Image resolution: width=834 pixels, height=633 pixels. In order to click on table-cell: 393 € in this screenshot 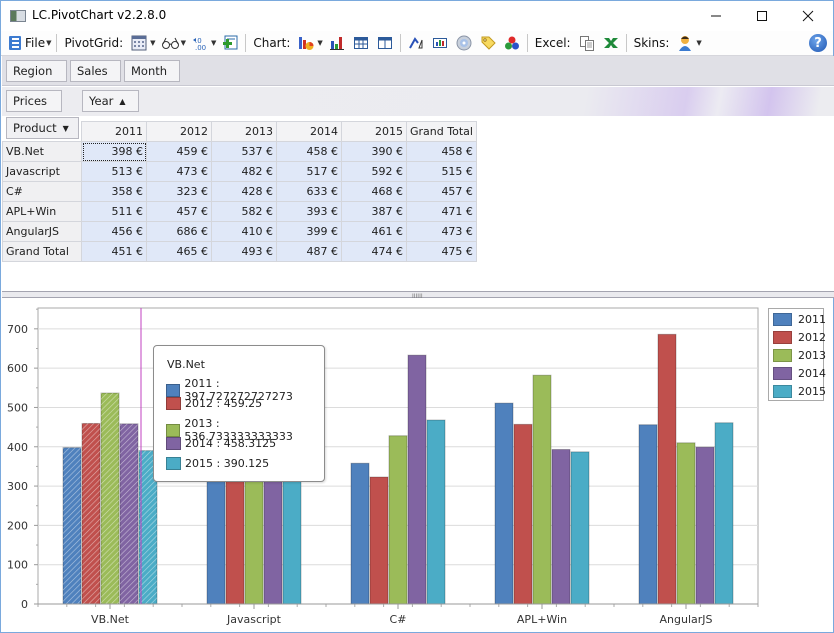, I will do `click(309, 211)`.